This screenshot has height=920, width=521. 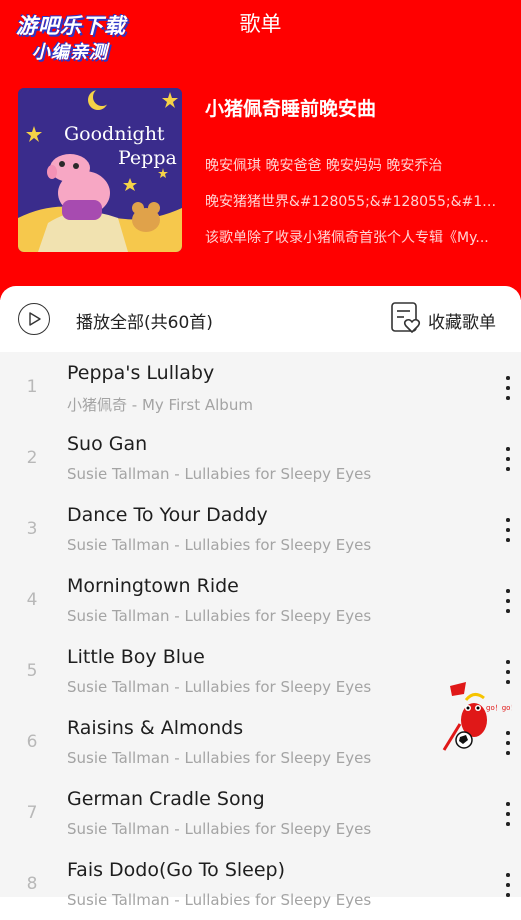 What do you see at coordinates (70, 52) in the screenshot?
I see `watermark-line-2: 小编亲测` at bounding box center [70, 52].